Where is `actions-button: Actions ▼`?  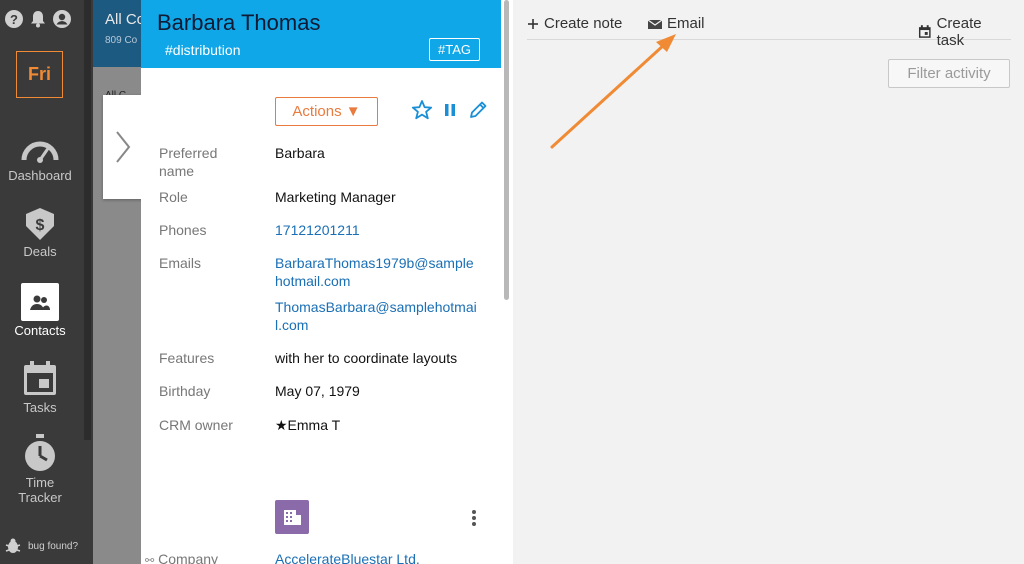
actions-button: Actions ▼ is located at coordinates (326, 111).